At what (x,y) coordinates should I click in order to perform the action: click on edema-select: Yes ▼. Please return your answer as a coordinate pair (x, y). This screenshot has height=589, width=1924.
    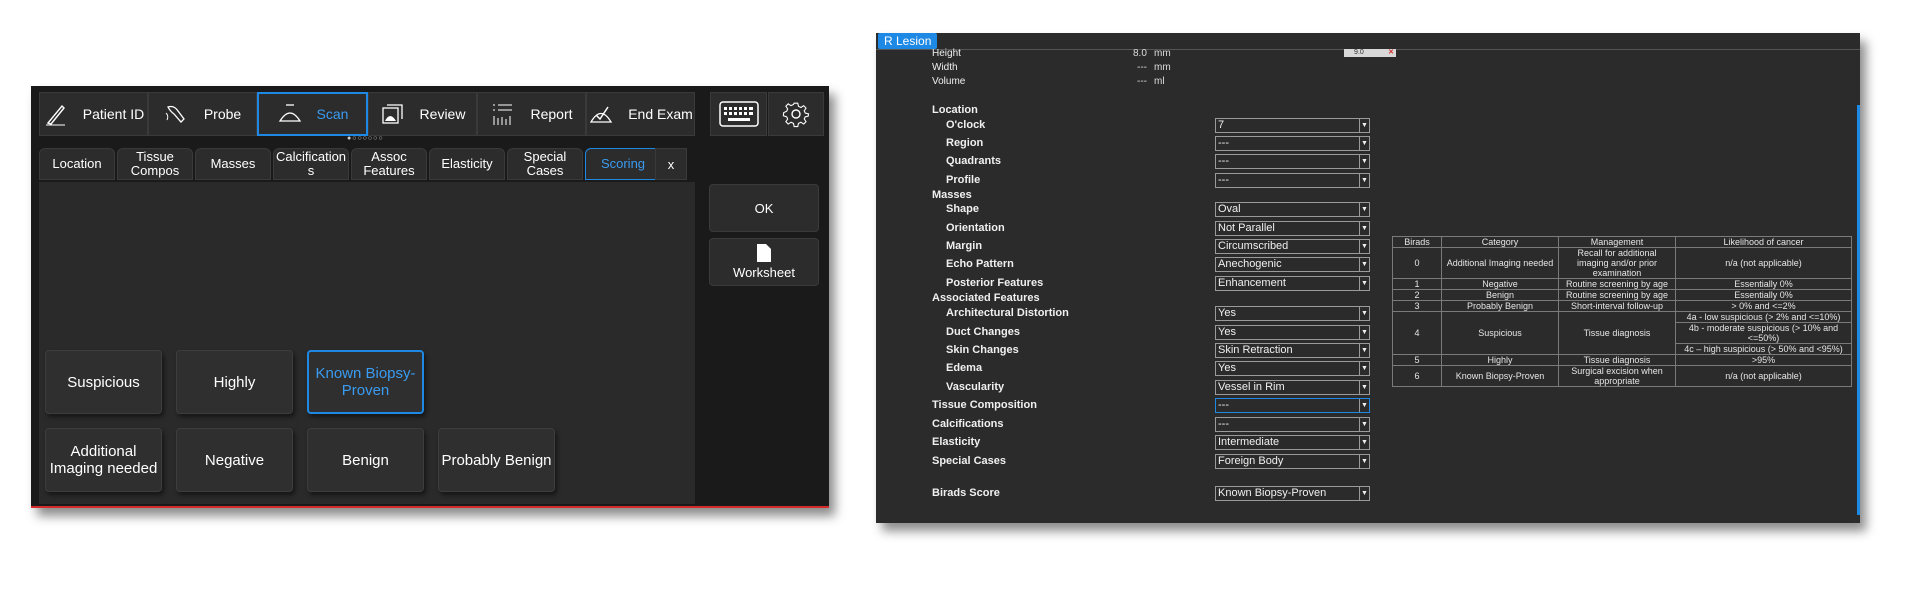
    Looking at the image, I should click on (1292, 368).